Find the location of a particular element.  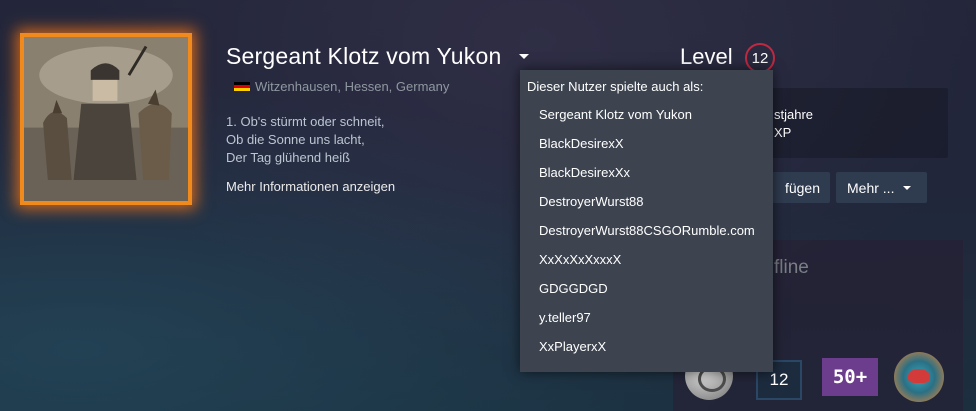

level-badge: 12 is located at coordinates (760, 58).